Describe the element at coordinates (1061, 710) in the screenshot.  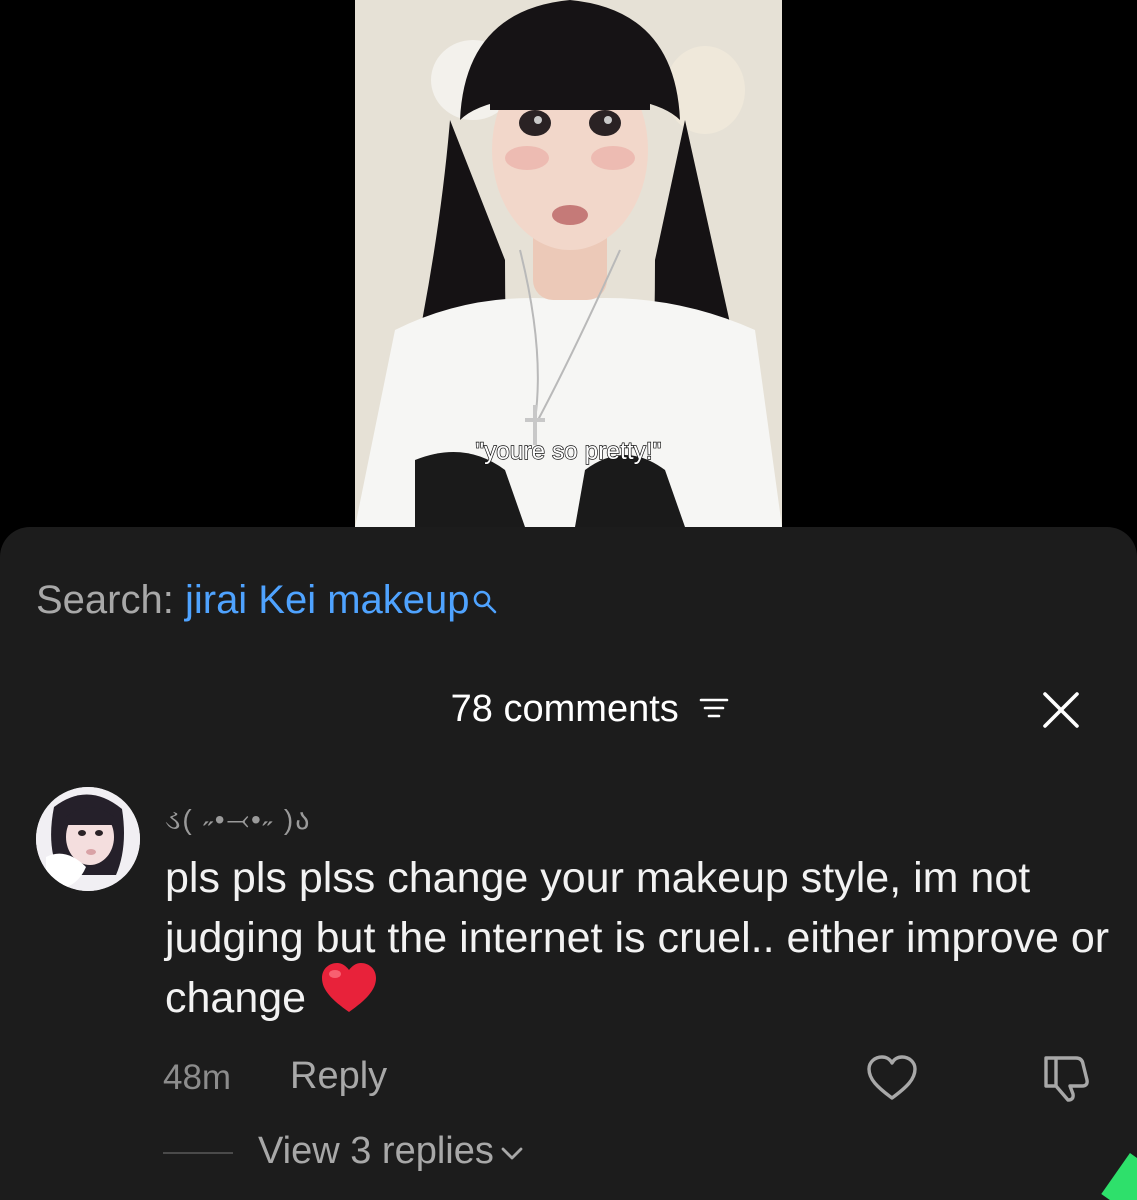
I see `close-icon` at that location.